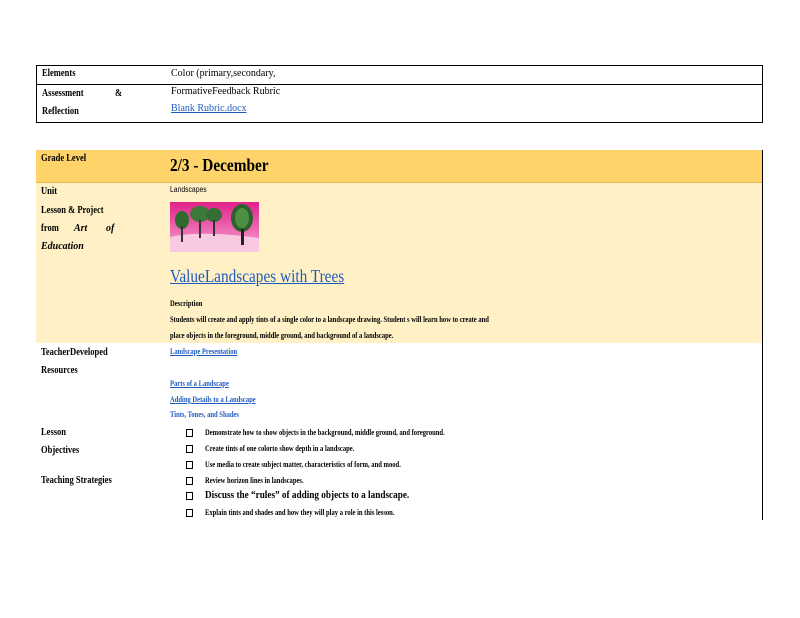 The width and height of the screenshot is (800, 618). Describe the element at coordinates (63, 93) in the screenshot. I see `assessment-label: Assessment` at that location.